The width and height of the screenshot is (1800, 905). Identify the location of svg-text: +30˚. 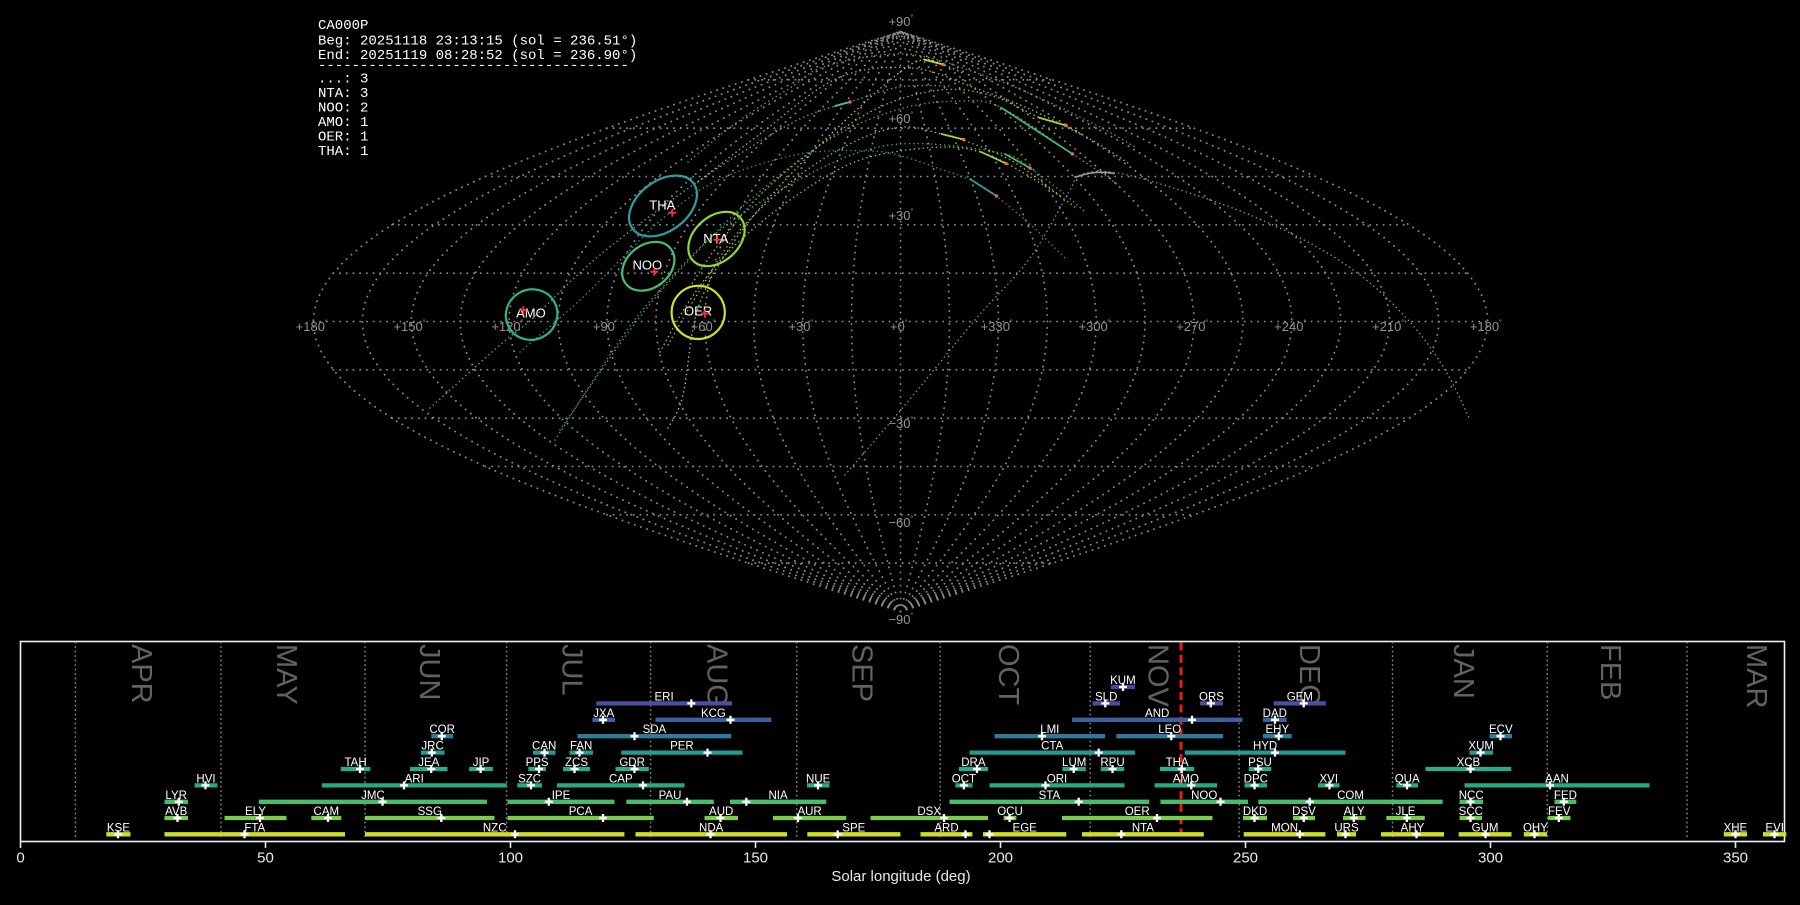
(800, 326).